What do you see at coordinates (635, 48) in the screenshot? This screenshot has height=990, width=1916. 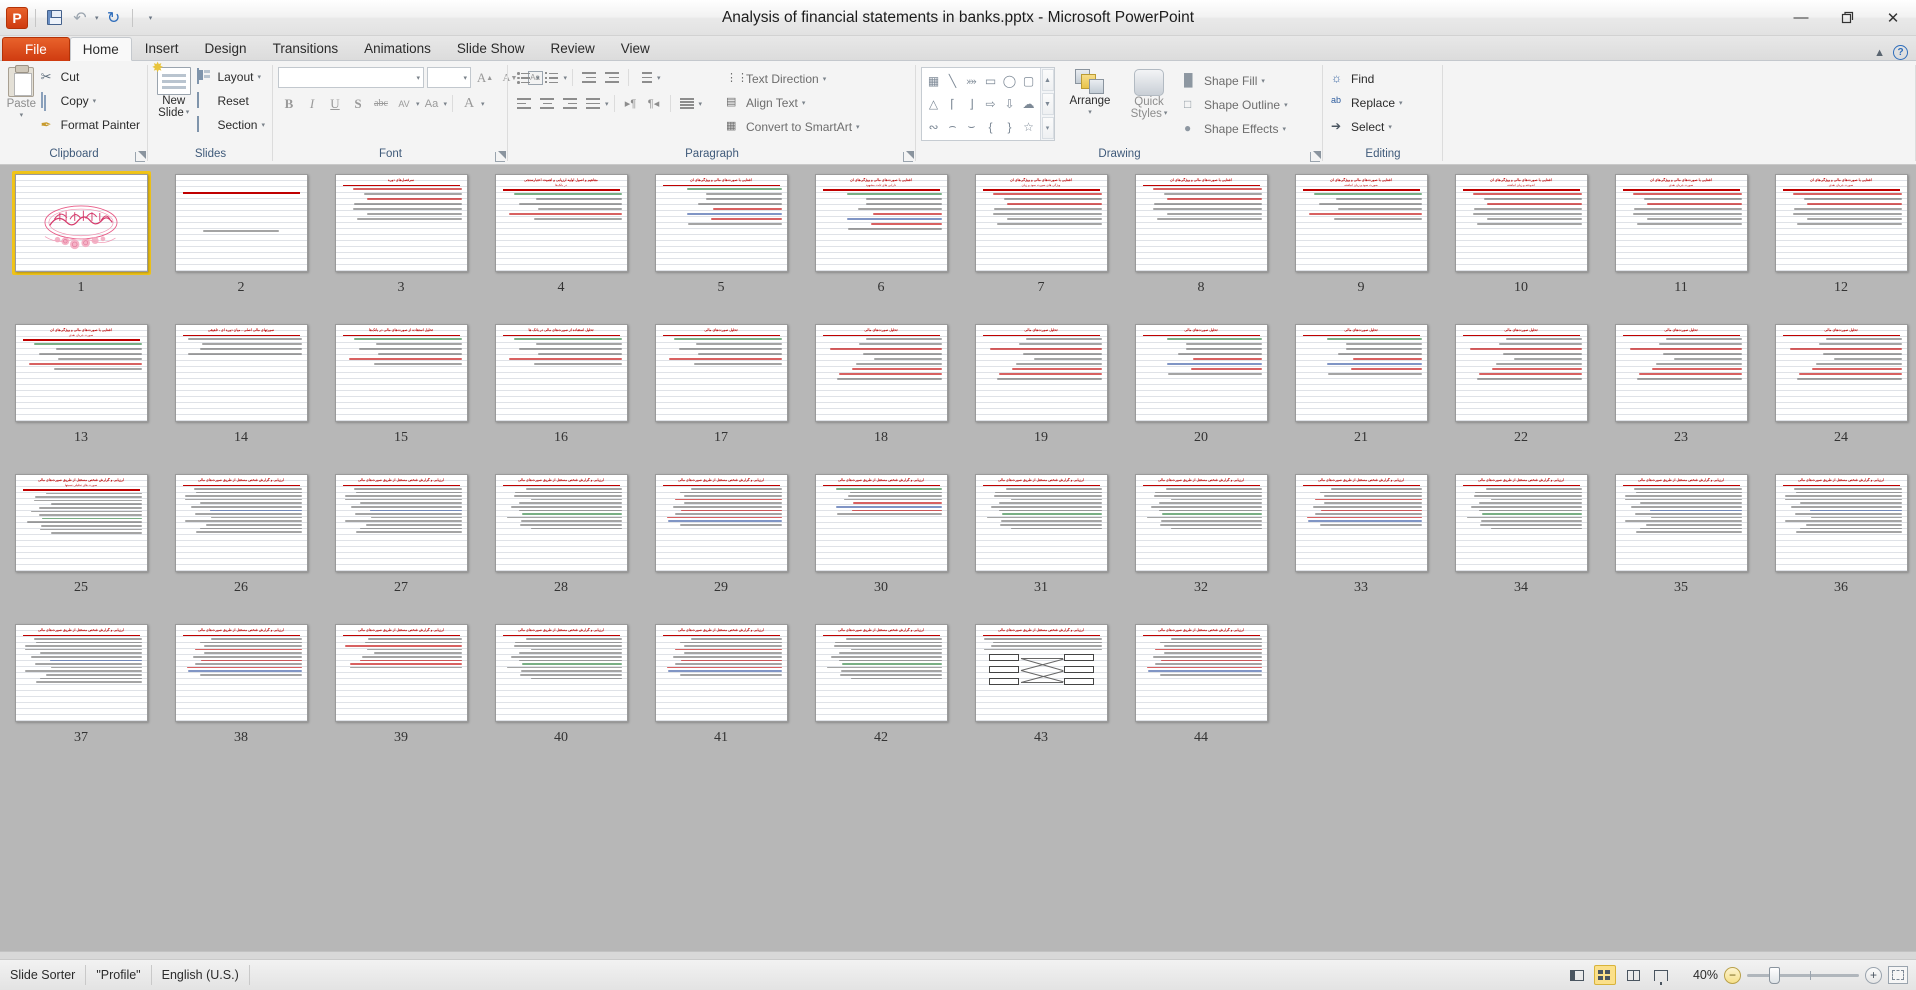 I see `tab-view: View` at bounding box center [635, 48].